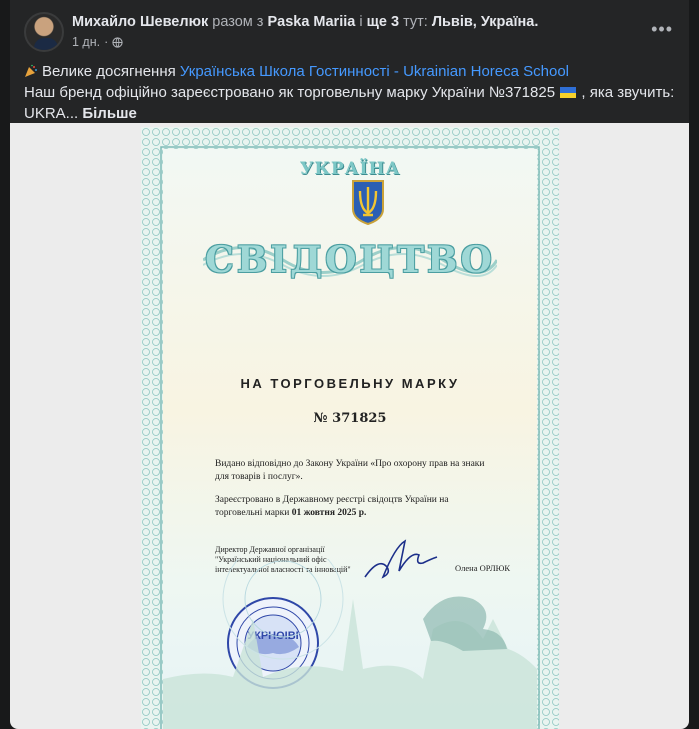  Describe the element at coordinates (31, 70) in the screenshot. I see `party-popper-icon` at that location.